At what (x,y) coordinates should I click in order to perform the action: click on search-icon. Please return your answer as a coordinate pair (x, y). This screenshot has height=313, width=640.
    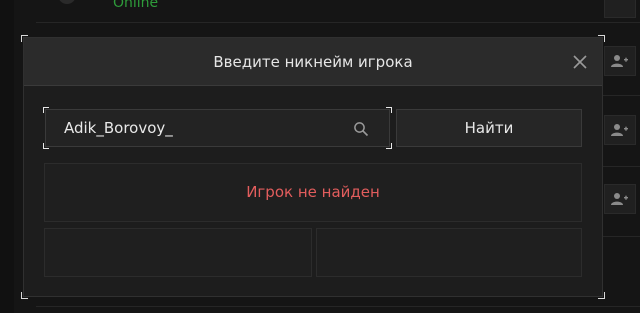
    Looking at the image, I should click on (361, 129).